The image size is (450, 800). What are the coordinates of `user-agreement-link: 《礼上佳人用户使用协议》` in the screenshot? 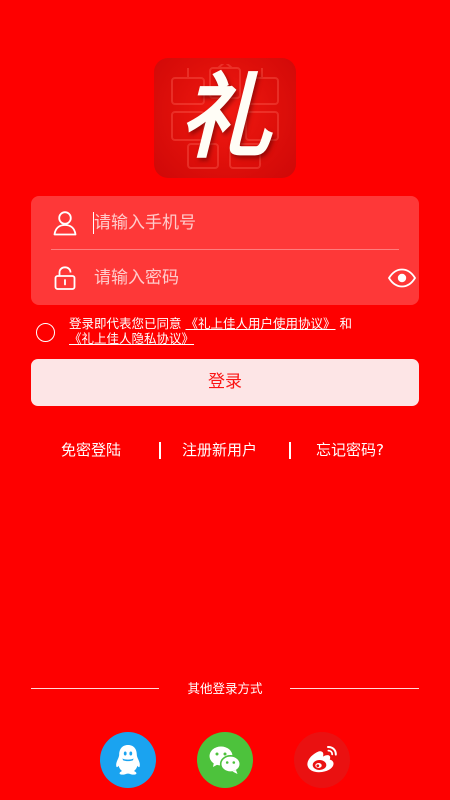 It's located at (261, 323).